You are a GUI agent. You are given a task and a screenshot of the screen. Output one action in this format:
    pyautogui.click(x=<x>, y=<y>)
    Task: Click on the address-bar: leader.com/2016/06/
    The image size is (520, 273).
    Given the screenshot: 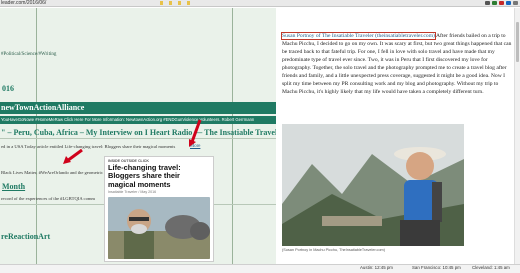 What is the action you would take?
    pyautogui.click(x=55, y=3)
    